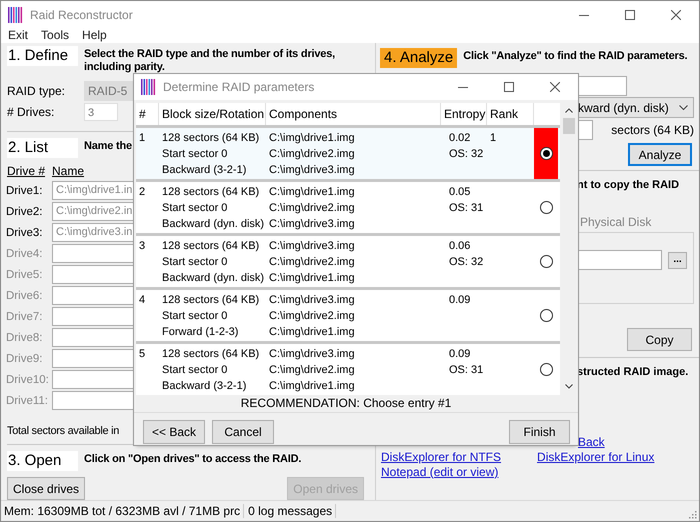 This screenshot has height=522, width=700. I want to click on drive-label: Drive6:, so click(25, 296).